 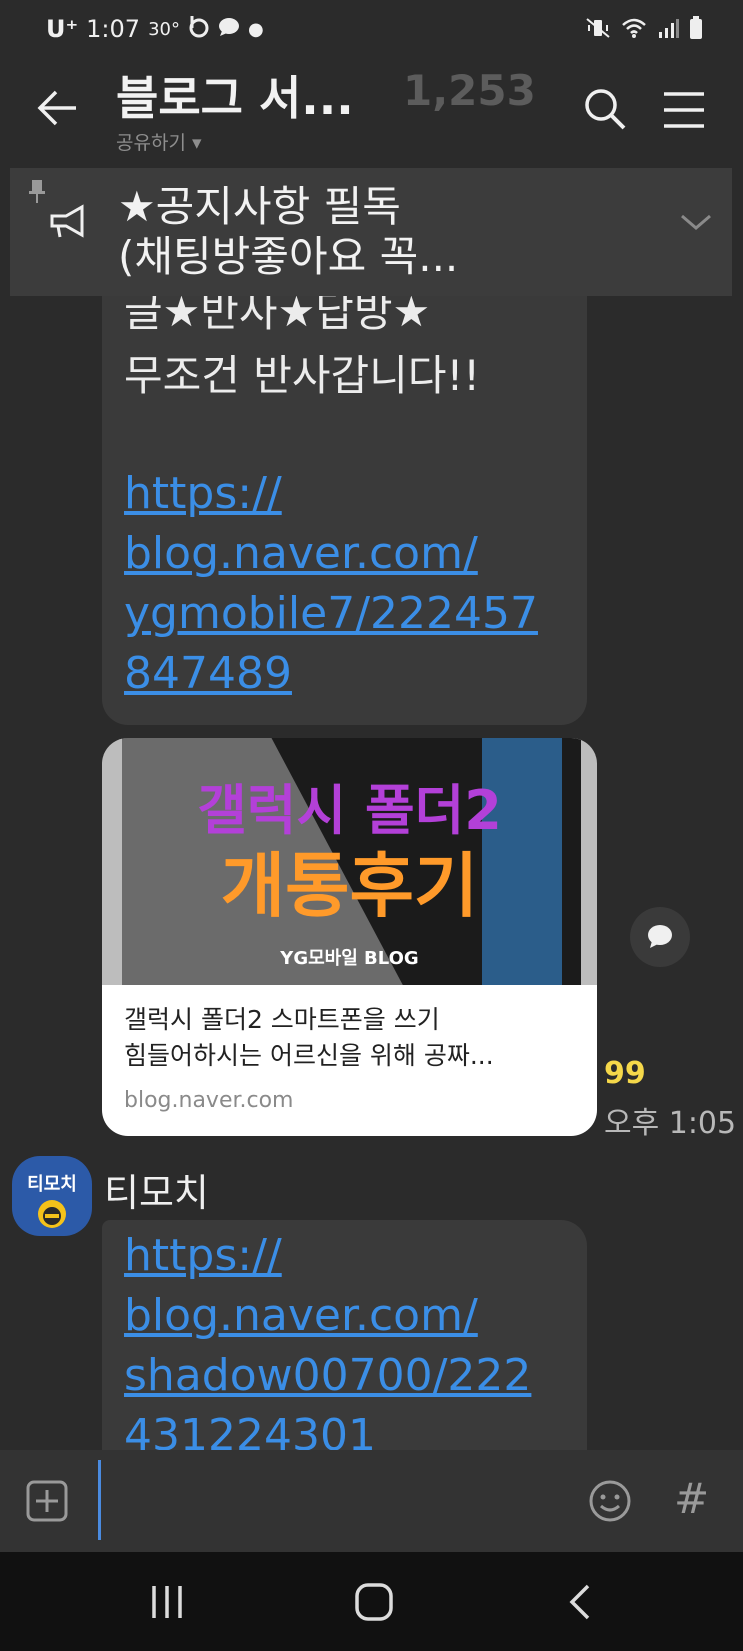 I want to click on preview-thumbnail: 갤럭시 폴더2 개통후기 YG모바일 BLOG, so click(x=349, y=861).